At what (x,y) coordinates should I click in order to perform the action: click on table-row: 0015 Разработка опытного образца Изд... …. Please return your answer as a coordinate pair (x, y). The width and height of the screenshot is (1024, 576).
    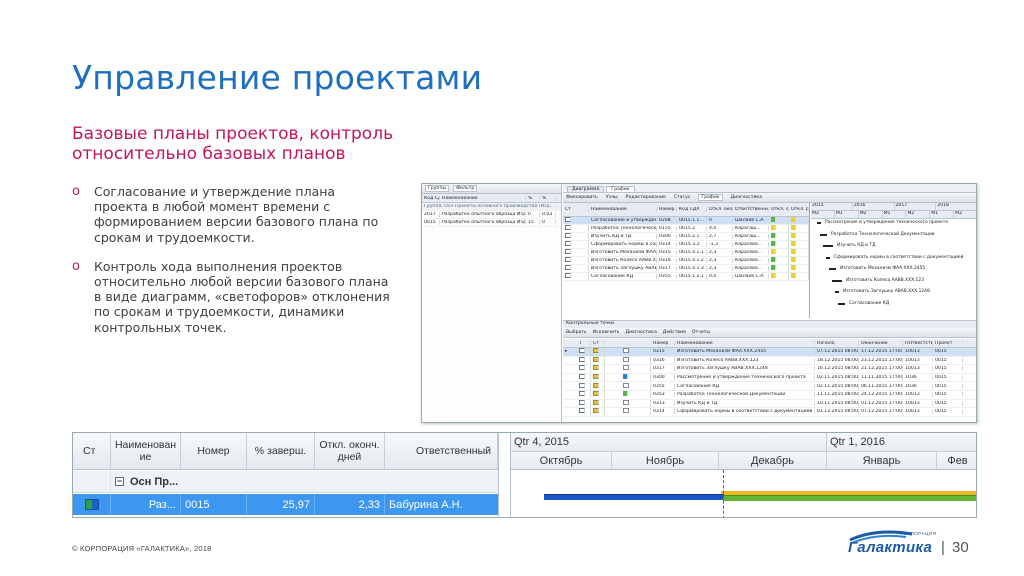
    Looking at the image, I should click on (491, 223).